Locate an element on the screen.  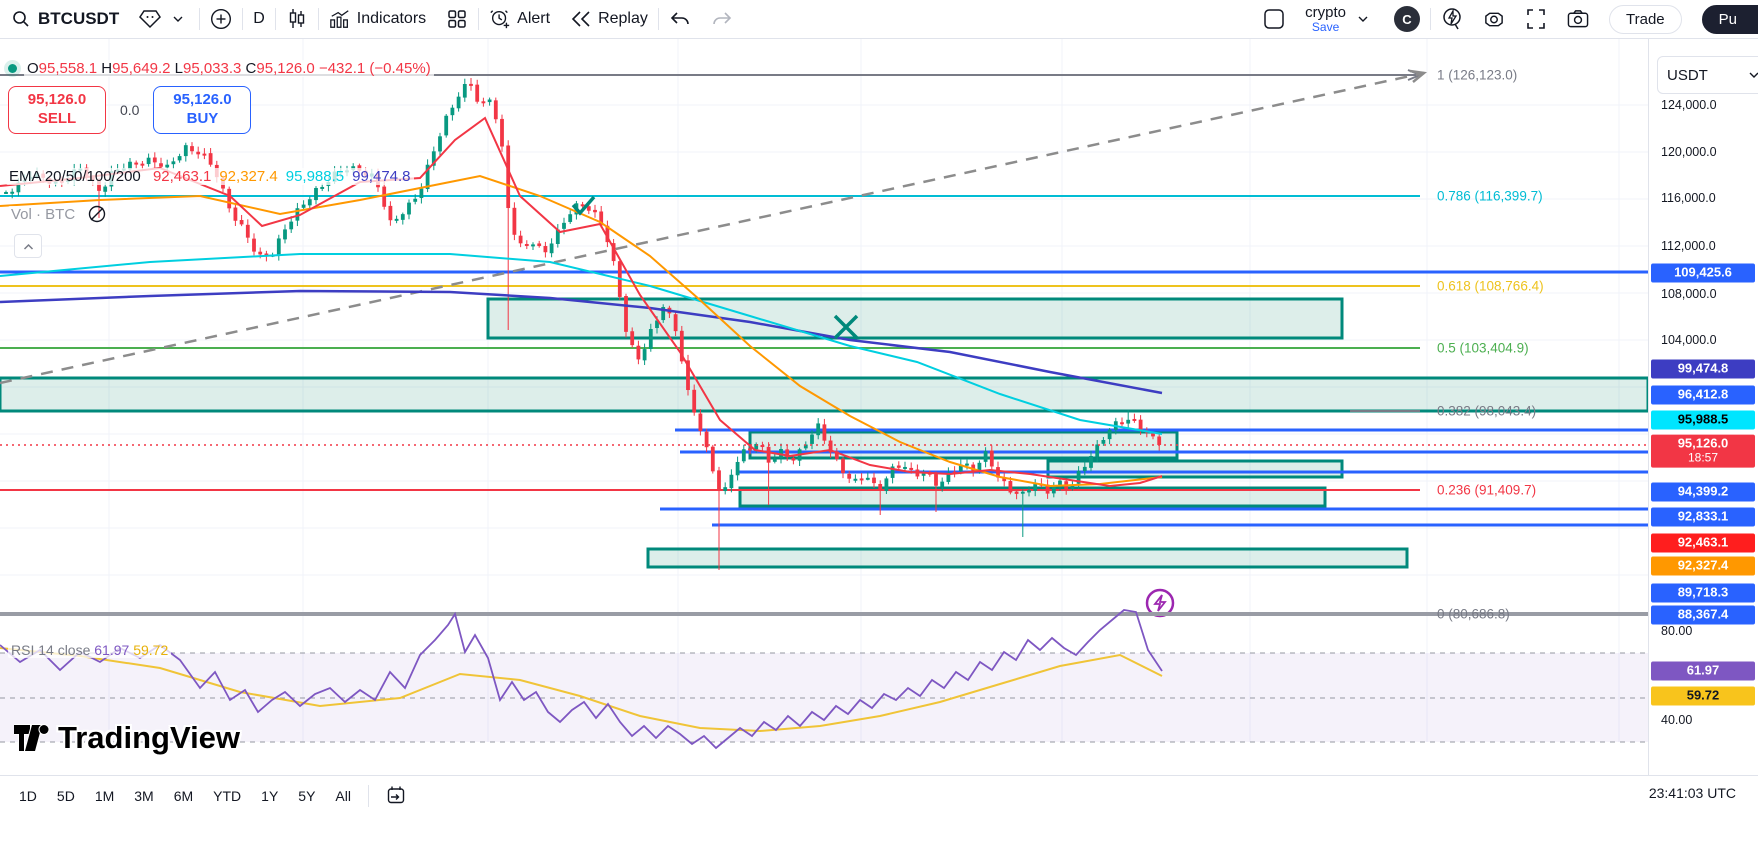
indicators-button: Indicators is located at coordinates (377, 19).